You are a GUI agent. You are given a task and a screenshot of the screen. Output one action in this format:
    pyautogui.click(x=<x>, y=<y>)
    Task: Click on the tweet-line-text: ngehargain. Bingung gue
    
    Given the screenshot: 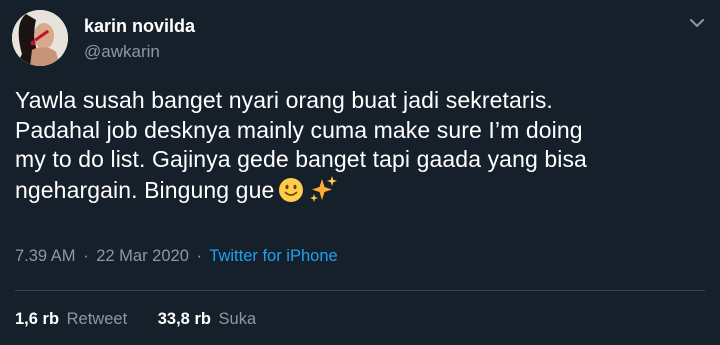 What is the action you would take?
    pyautogui.click(x=145, y=189)
    